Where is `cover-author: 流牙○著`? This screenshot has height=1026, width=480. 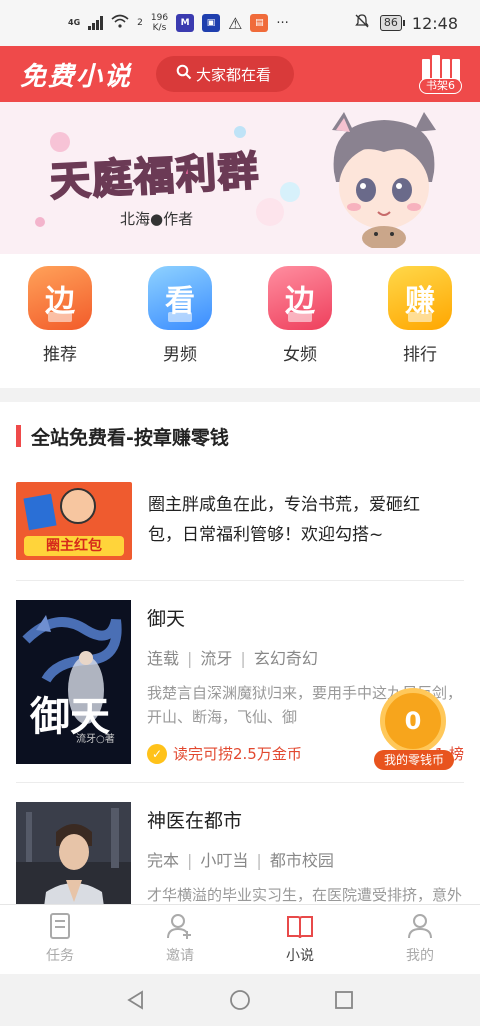 cover-author: 流牙○著 is located at coordinates (95, 739).